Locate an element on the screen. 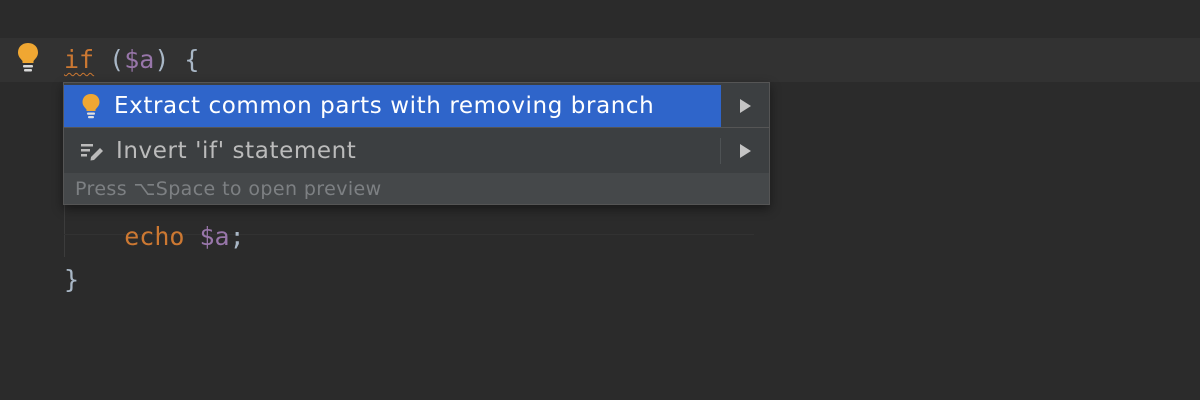 This screenshot has width=1200, height=400. intention-item-main: Invert 'if' statement is located at coordinates (392, 151).